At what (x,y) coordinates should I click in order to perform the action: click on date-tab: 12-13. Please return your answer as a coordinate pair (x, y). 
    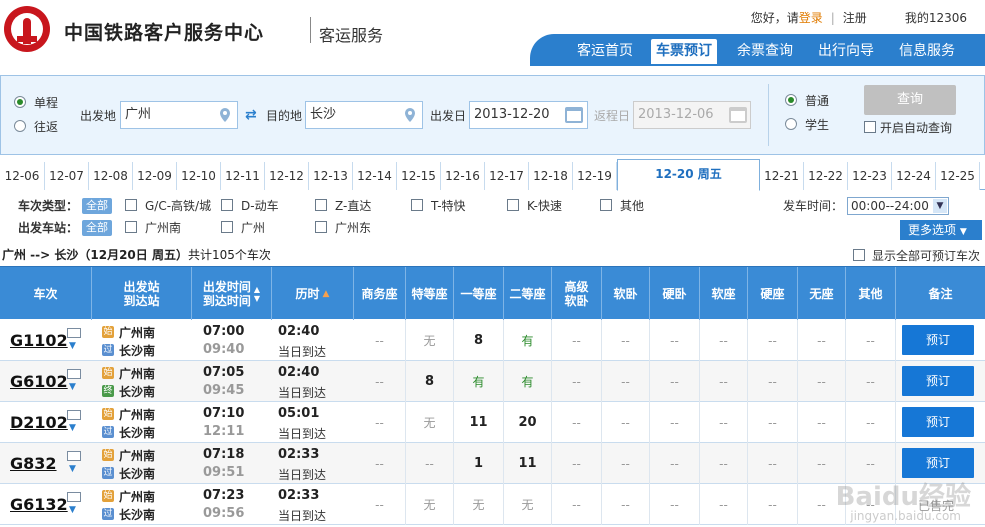
    Looking at the image, I should click on (331, 176).